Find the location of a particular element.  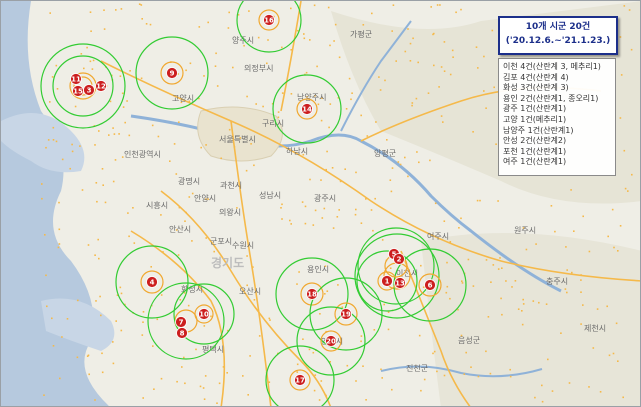

outbreak-marker: 18 is located at coordinates (312, 294).